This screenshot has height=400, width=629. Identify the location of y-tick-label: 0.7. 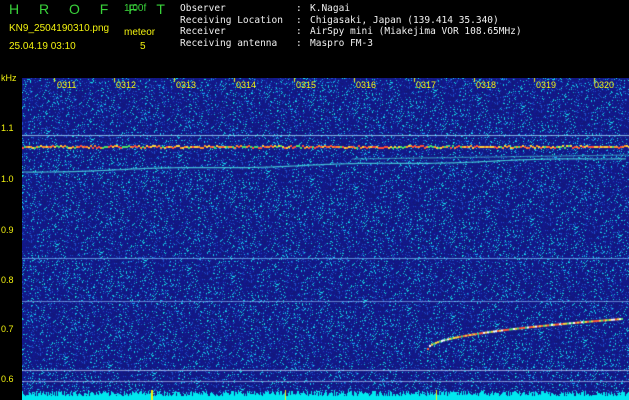
(7, 329).